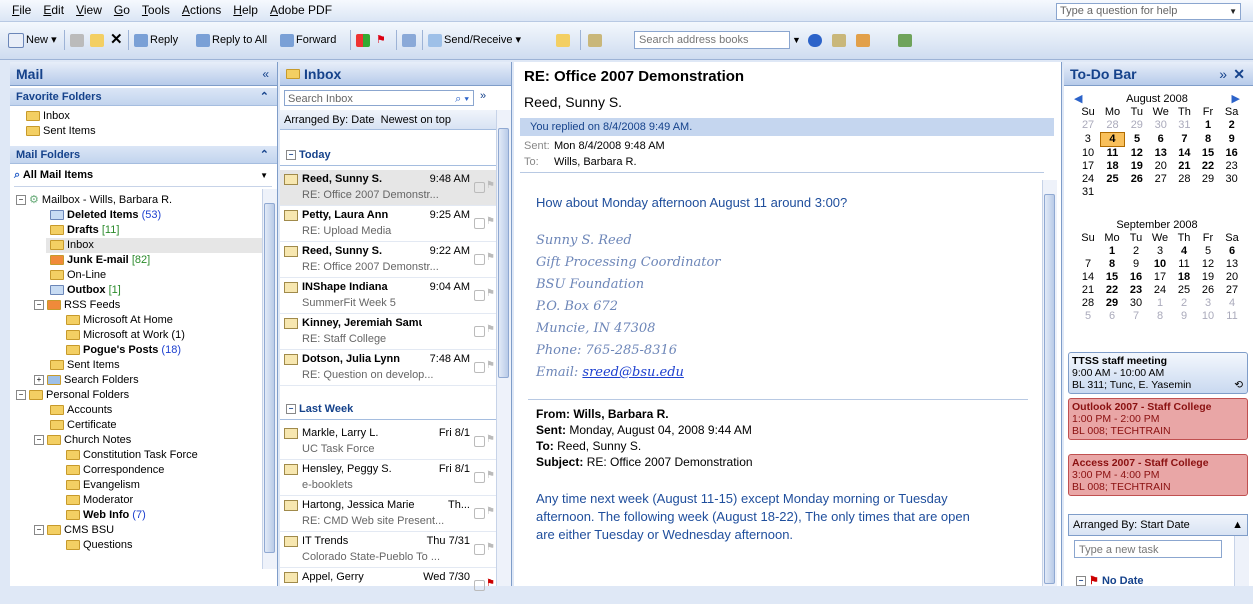 The height and width of the screenshot is (604, 1253). What do you see at coordinates (381, 40) in the screenshot?
I see `follow-up-button: ⚑` at bounding box center [381, 40].